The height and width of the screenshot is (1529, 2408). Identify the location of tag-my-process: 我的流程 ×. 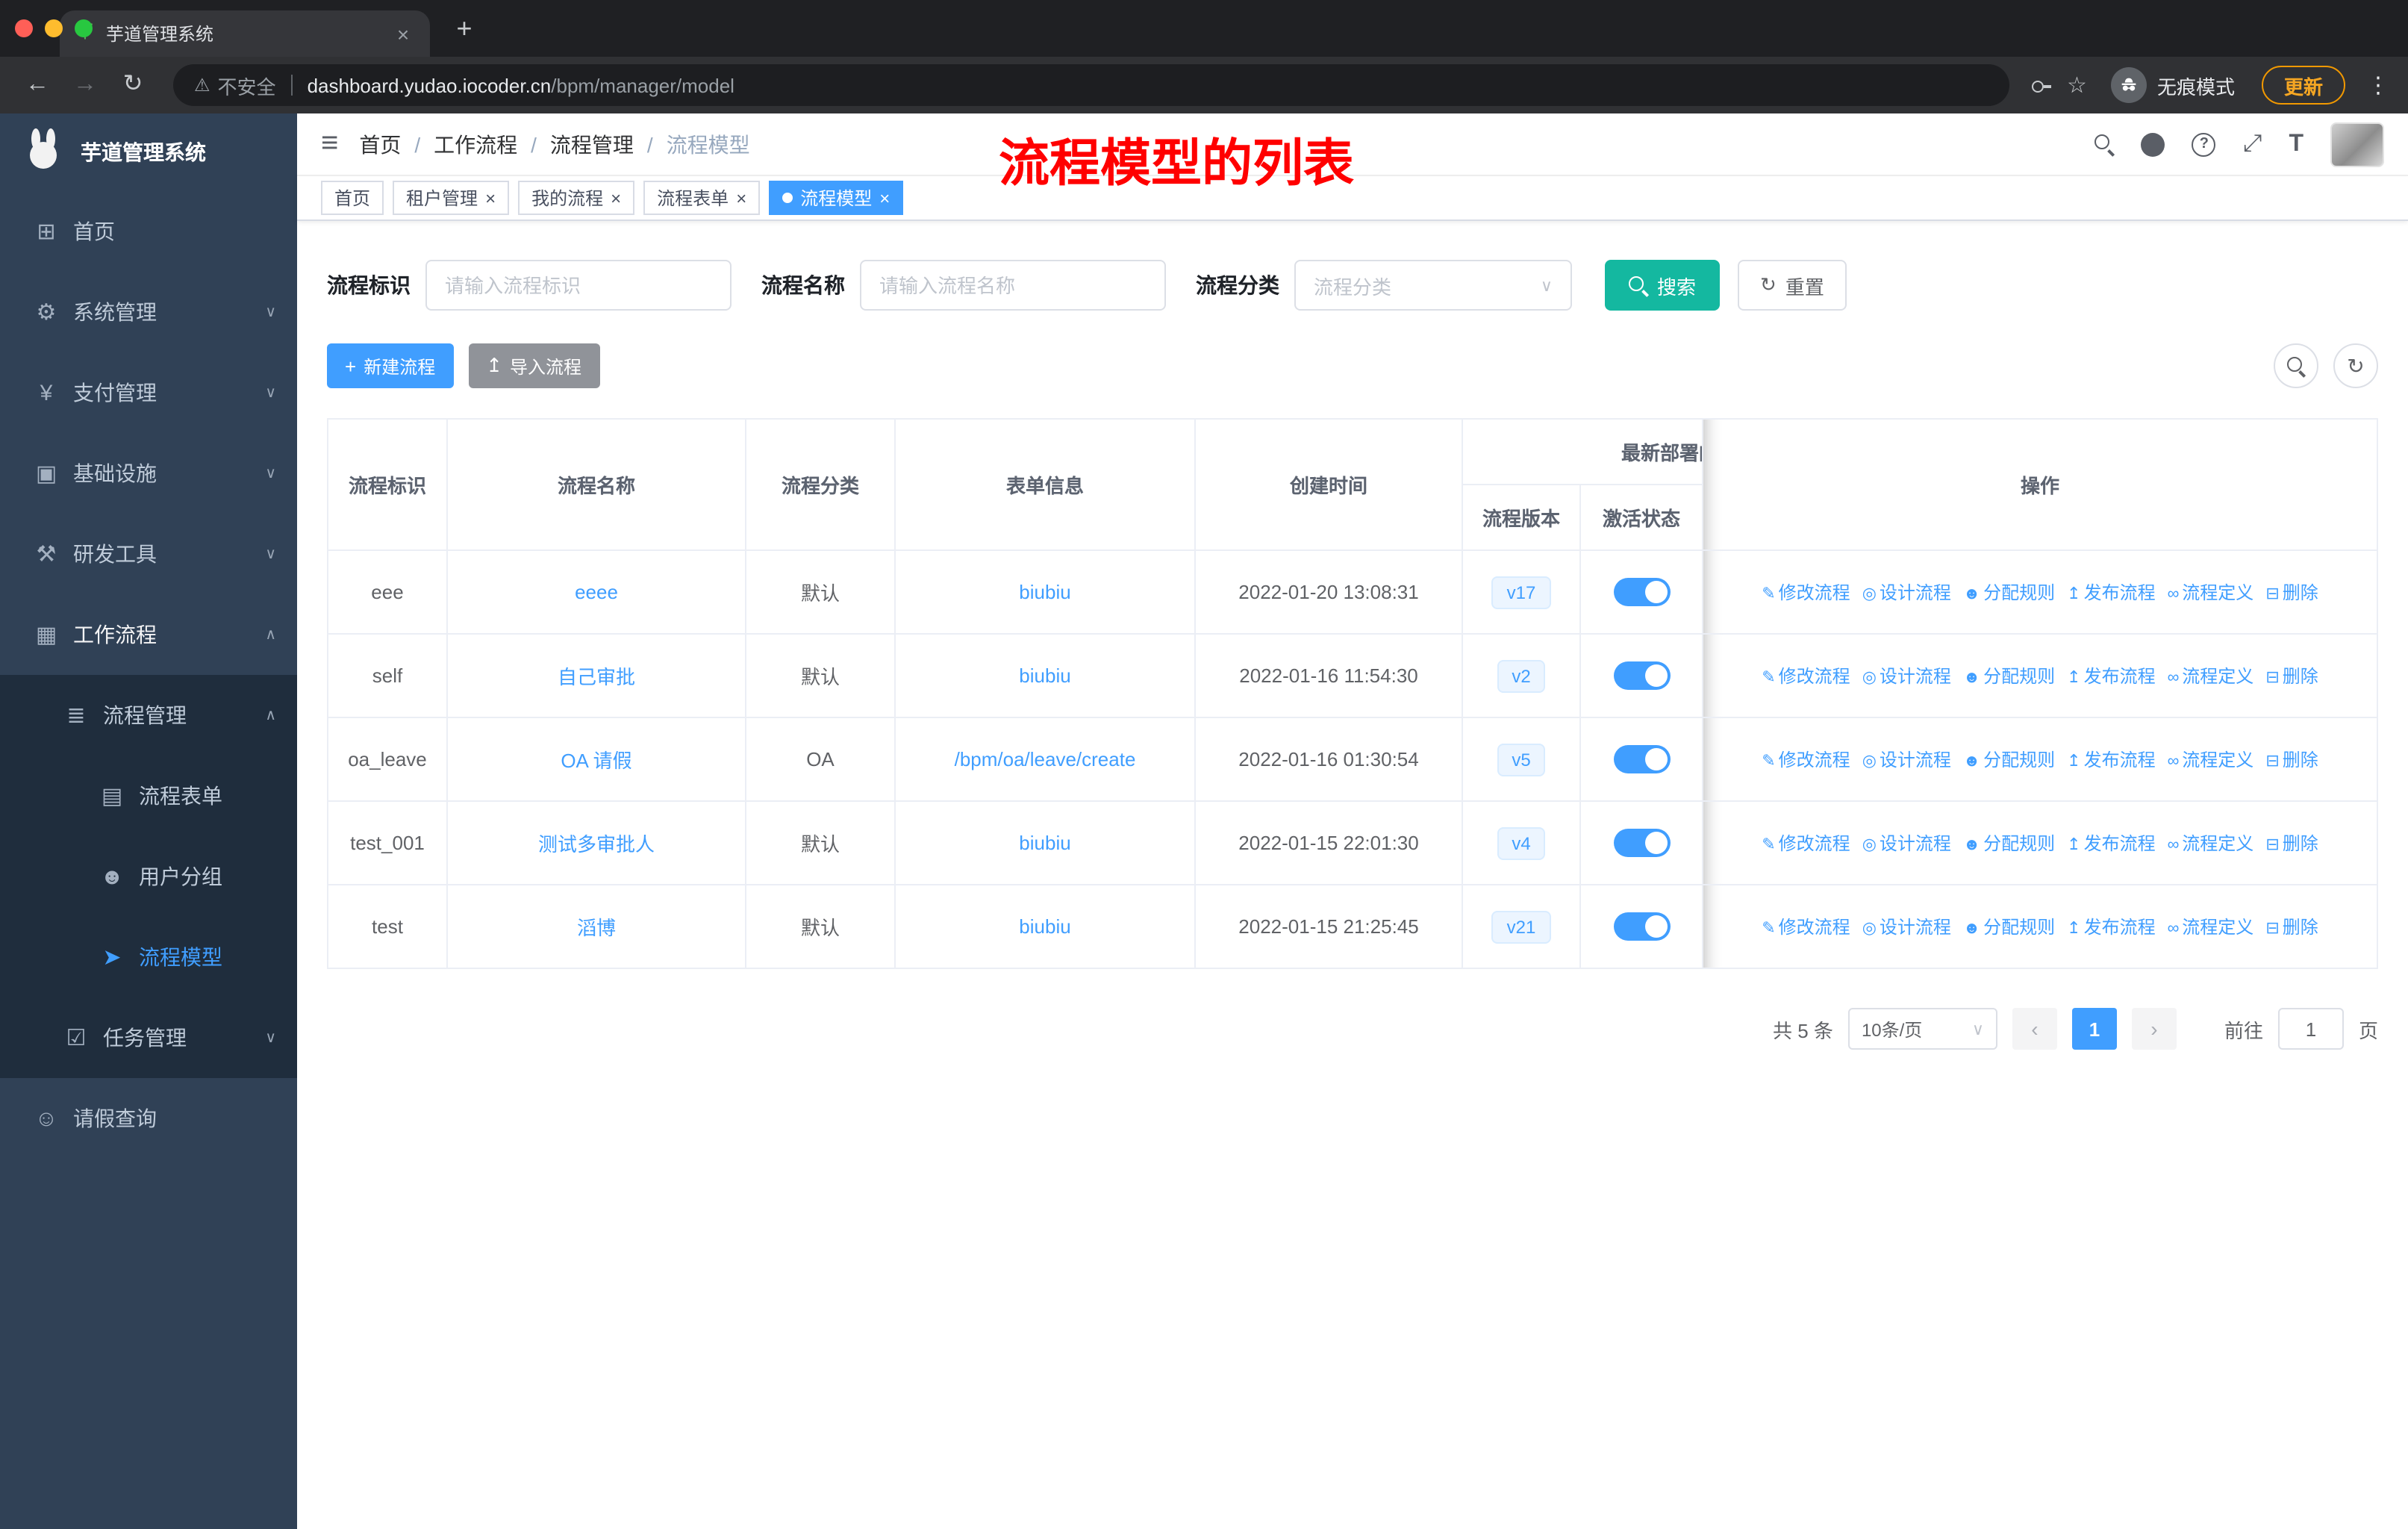
(576, 198).